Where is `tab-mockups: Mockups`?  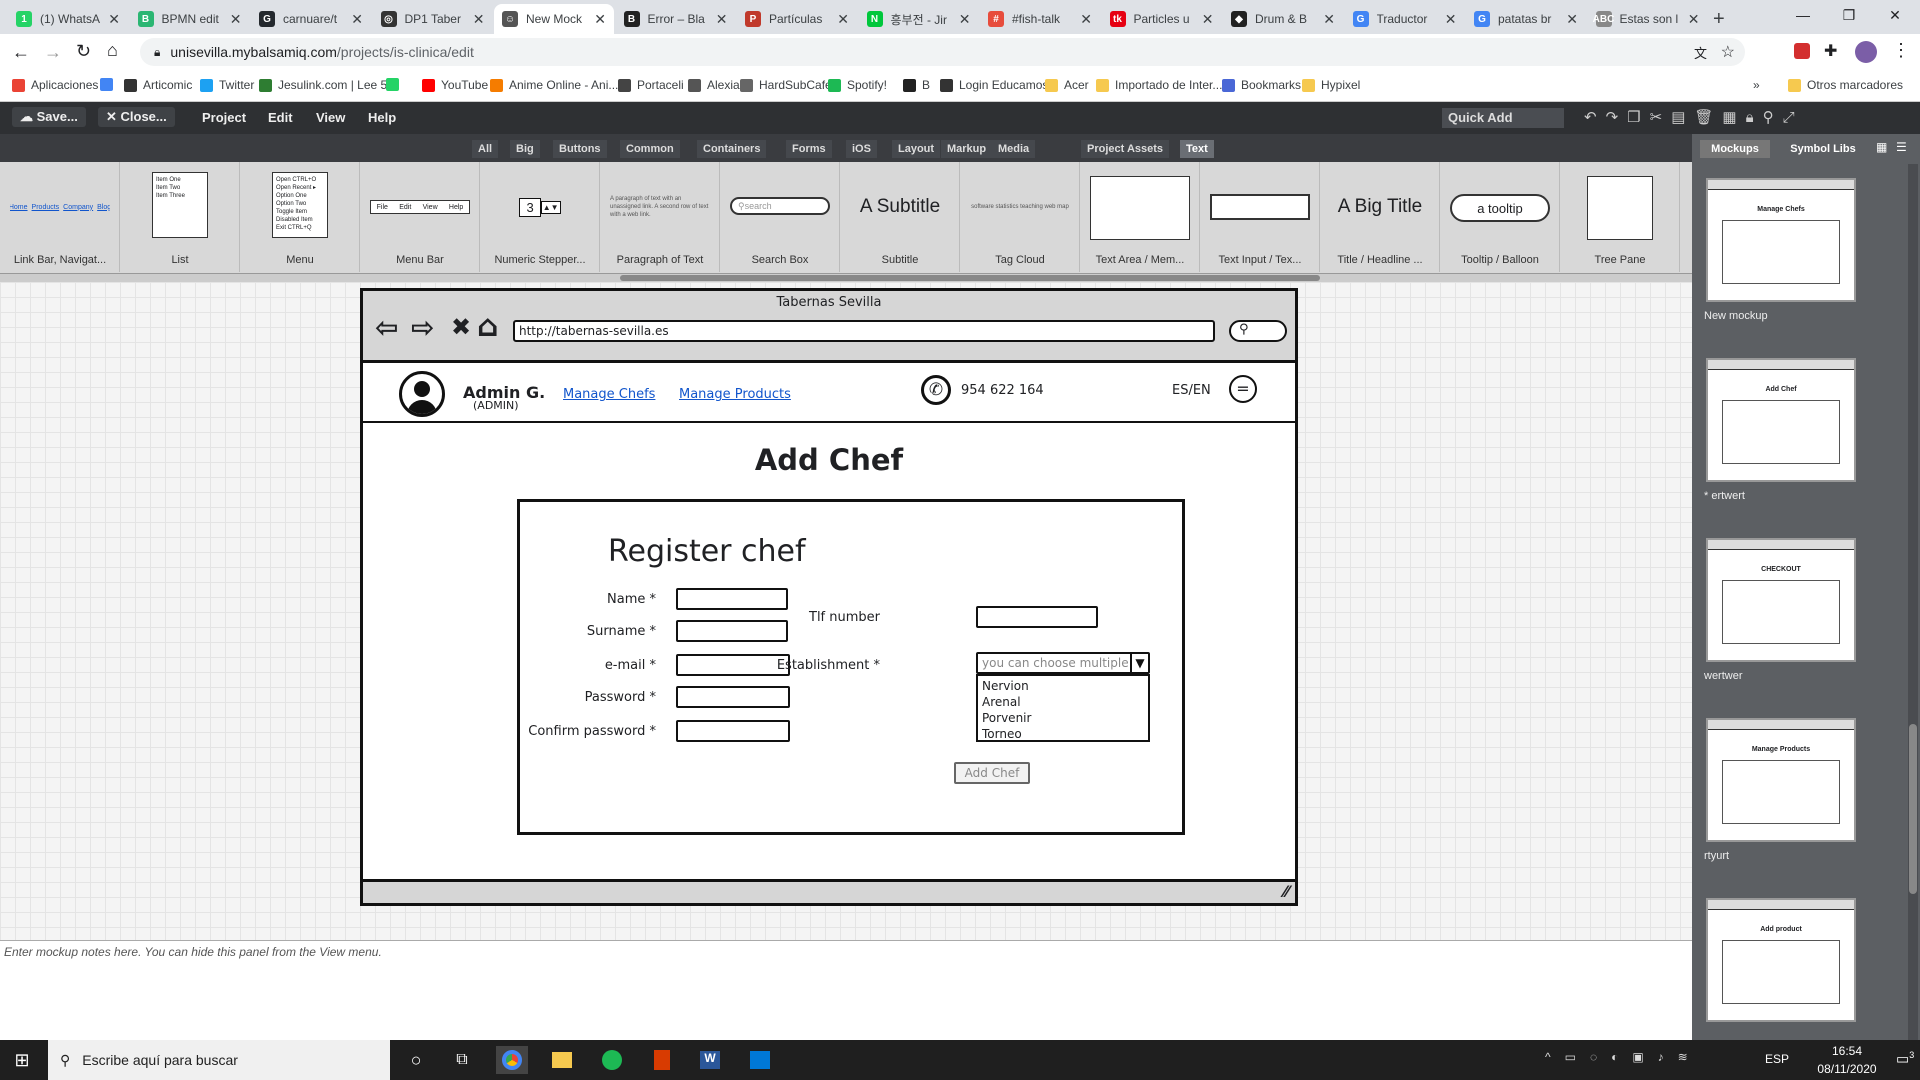
tab-mockups: Mockups is located at coordinates (1735, 149).